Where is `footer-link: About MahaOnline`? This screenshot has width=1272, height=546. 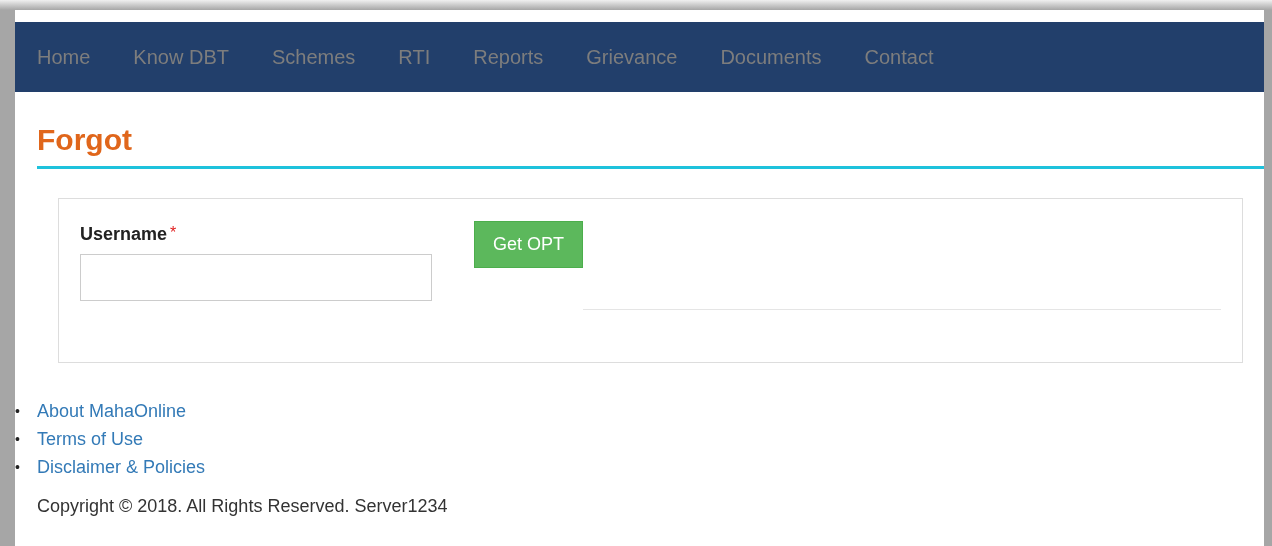 footer-link: About MahaOnline is located at coordinates (112, 411).